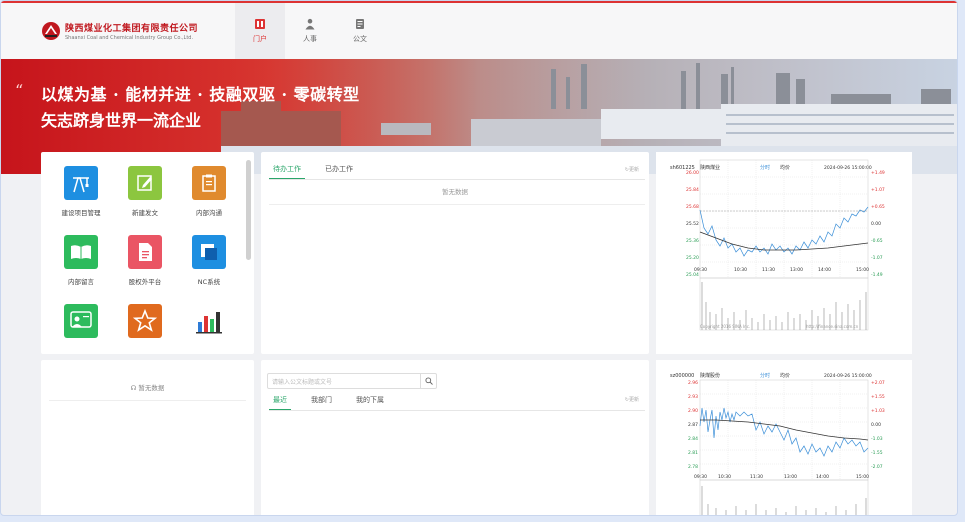 Image resolution: width=965 pixels, height=522 pixels. Describe the element at coordinates (81, 252) in the screenshot. I see `open-book-icon` at that location.